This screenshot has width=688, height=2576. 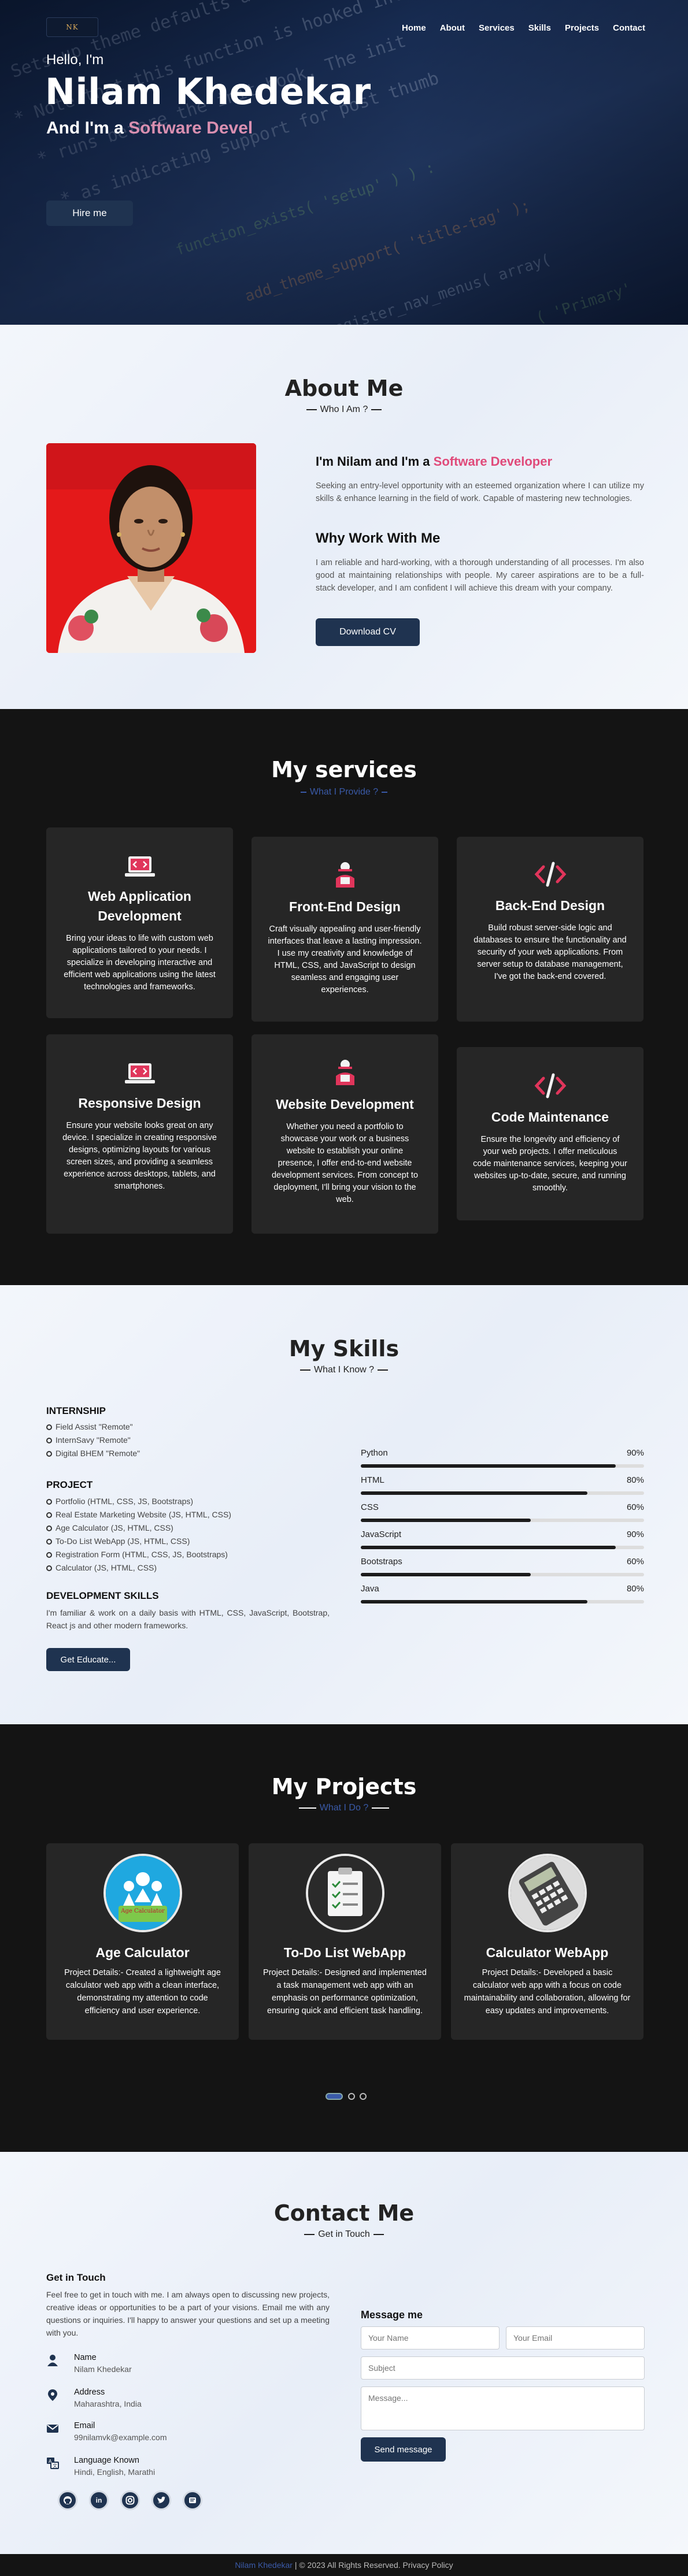 I want to click on bookmark-icon, so click(x=192, y=2500).